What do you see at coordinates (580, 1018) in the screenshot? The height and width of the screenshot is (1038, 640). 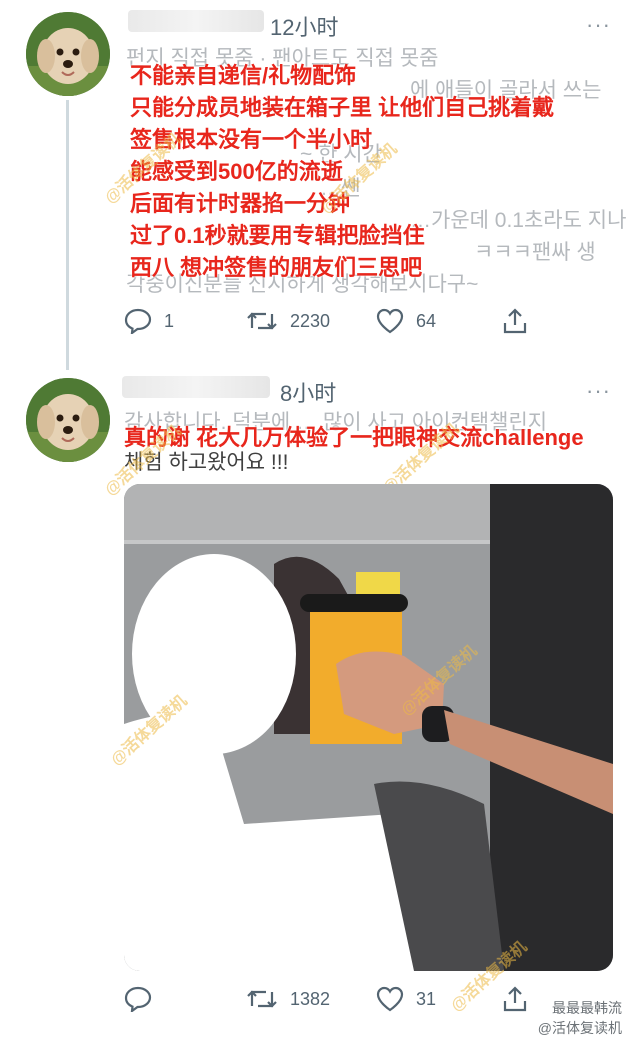 I see `weibo-watermark: 最最最韩流 @活体复读机` at bounding box center [580, 1018].